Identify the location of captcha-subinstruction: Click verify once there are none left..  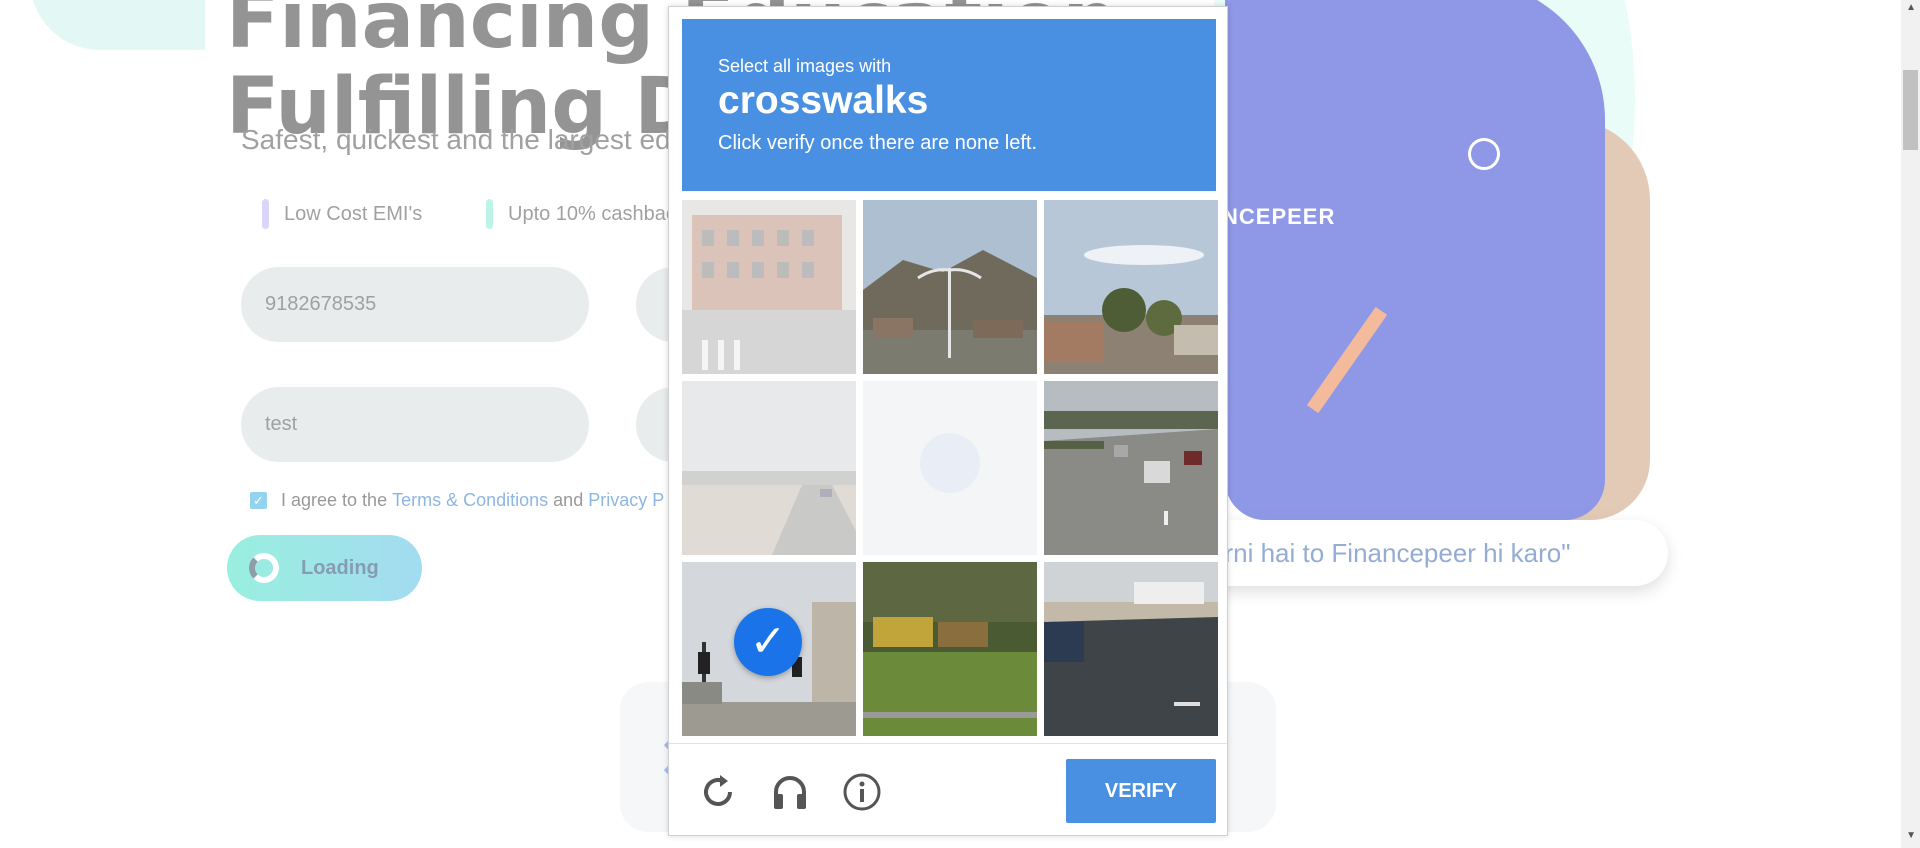
(878, 143).